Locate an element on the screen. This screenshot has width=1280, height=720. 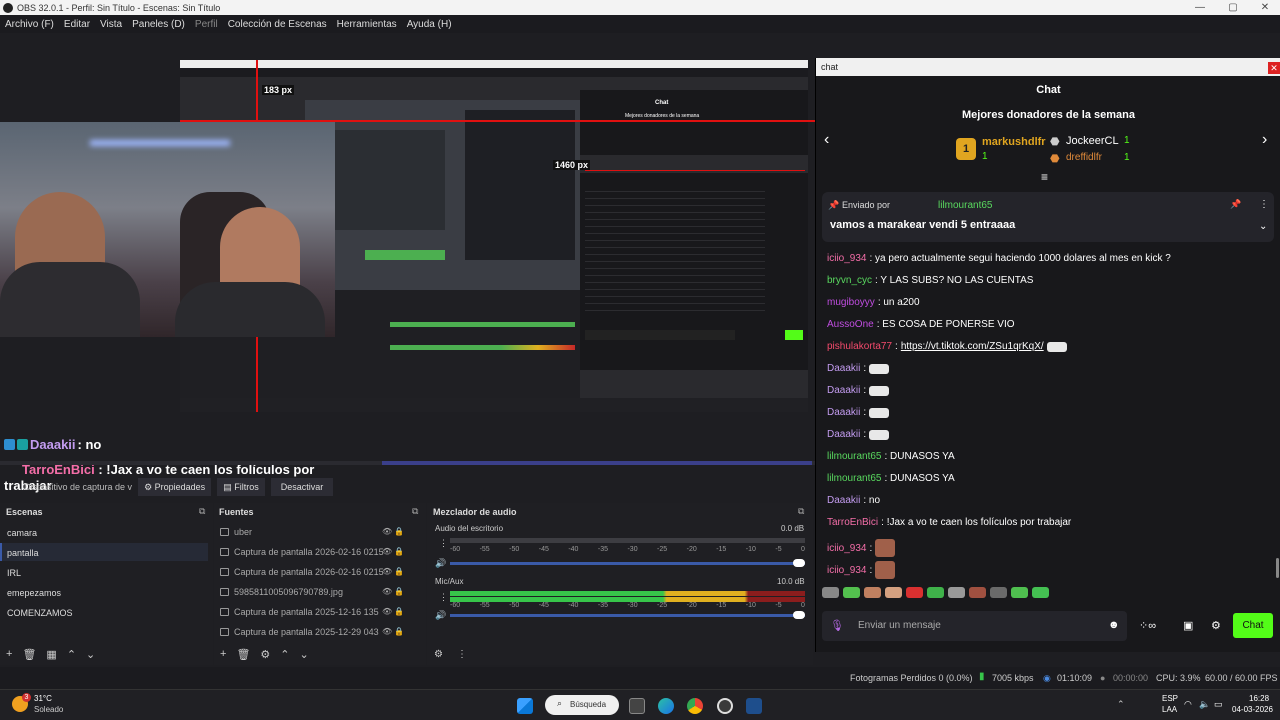
minimize-icon: — is located at coordinates (1200, 7).